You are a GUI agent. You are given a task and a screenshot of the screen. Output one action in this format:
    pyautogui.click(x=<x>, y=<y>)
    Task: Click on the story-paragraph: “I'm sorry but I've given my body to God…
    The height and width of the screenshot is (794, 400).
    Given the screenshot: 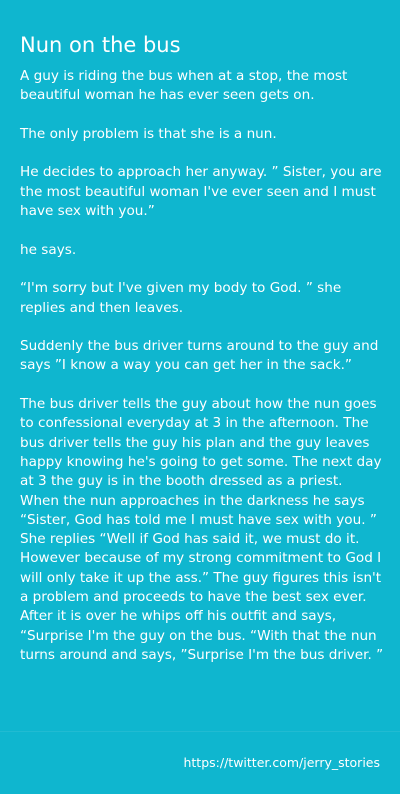 What is the action you would take?
    pyautogui.click(x=181, y=298)
    